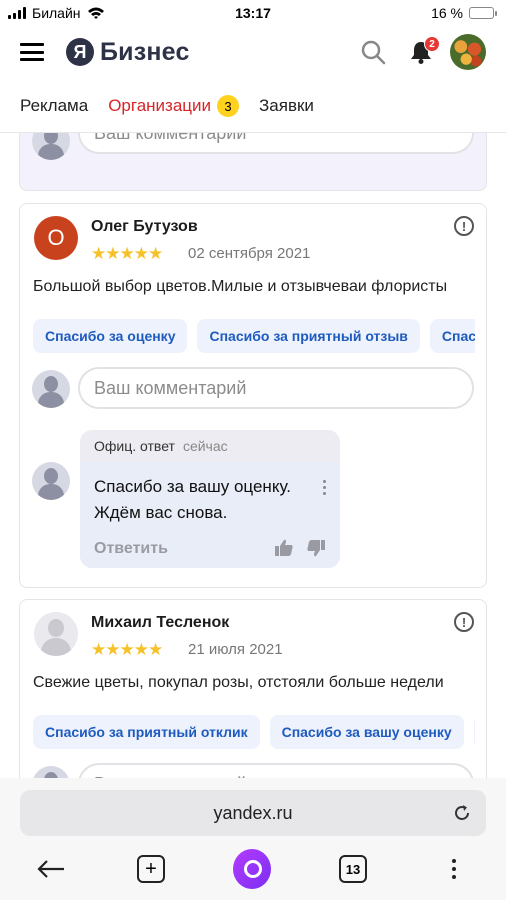 The width and height of the screenshot is (506, 900). I want to click on notifications-button: 2, so click(424, 50).